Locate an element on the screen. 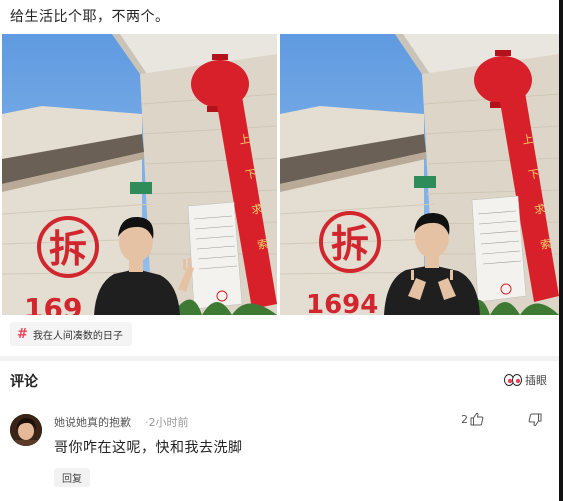  like-count: 2 is located at coordinates (464, 419).